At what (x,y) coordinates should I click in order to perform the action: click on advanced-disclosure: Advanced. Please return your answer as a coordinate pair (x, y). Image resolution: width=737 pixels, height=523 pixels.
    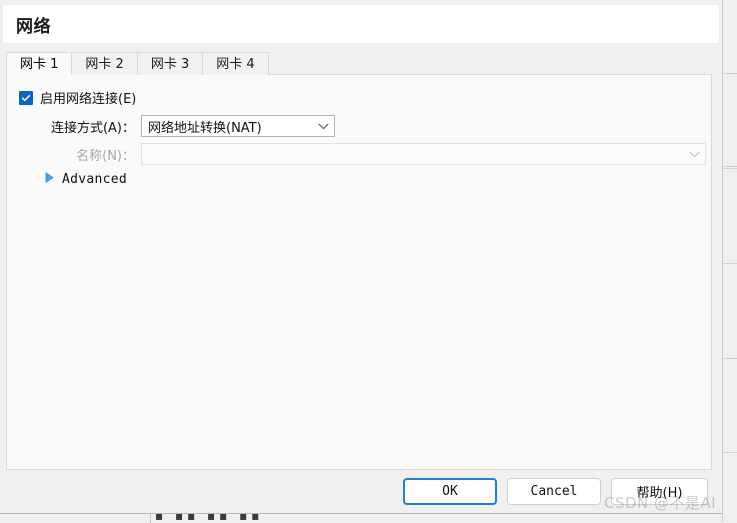
    Looking at the image, I should click on (86, 179).